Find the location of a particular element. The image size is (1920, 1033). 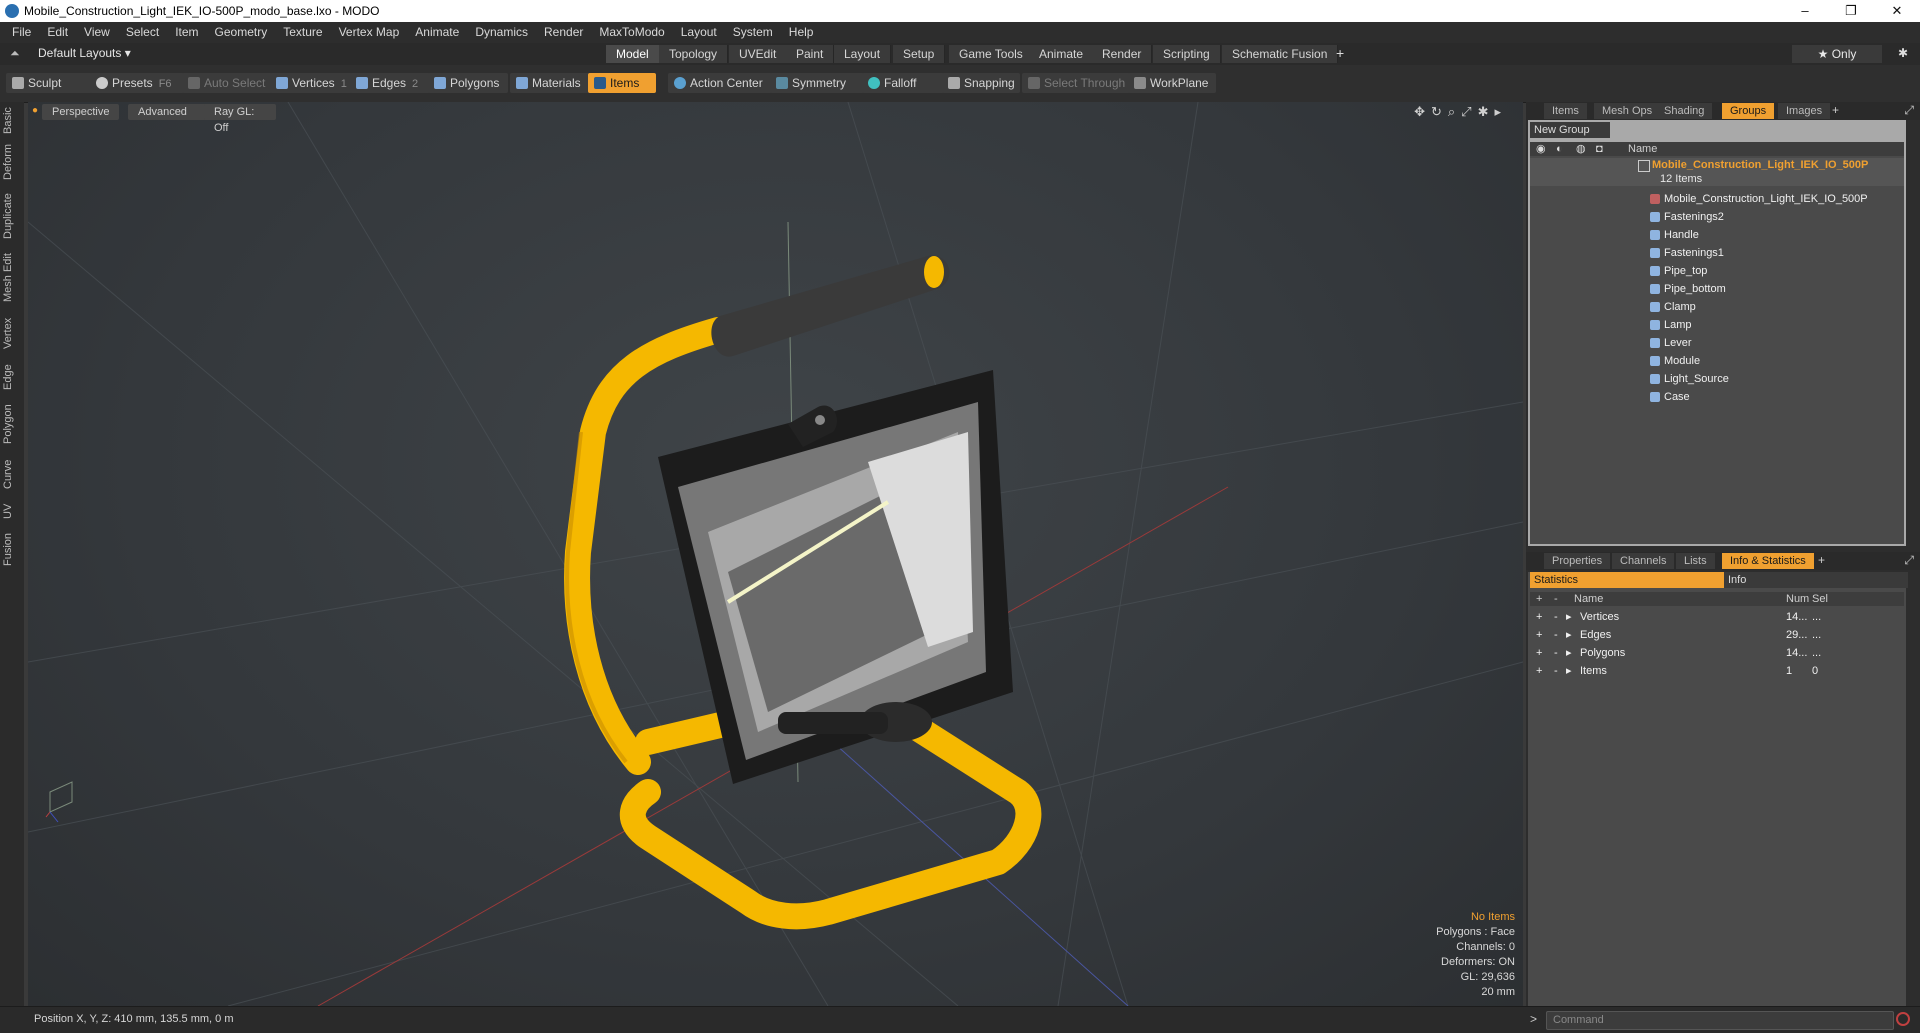

list-item: Lamp is located at coordinates (1717, 325).